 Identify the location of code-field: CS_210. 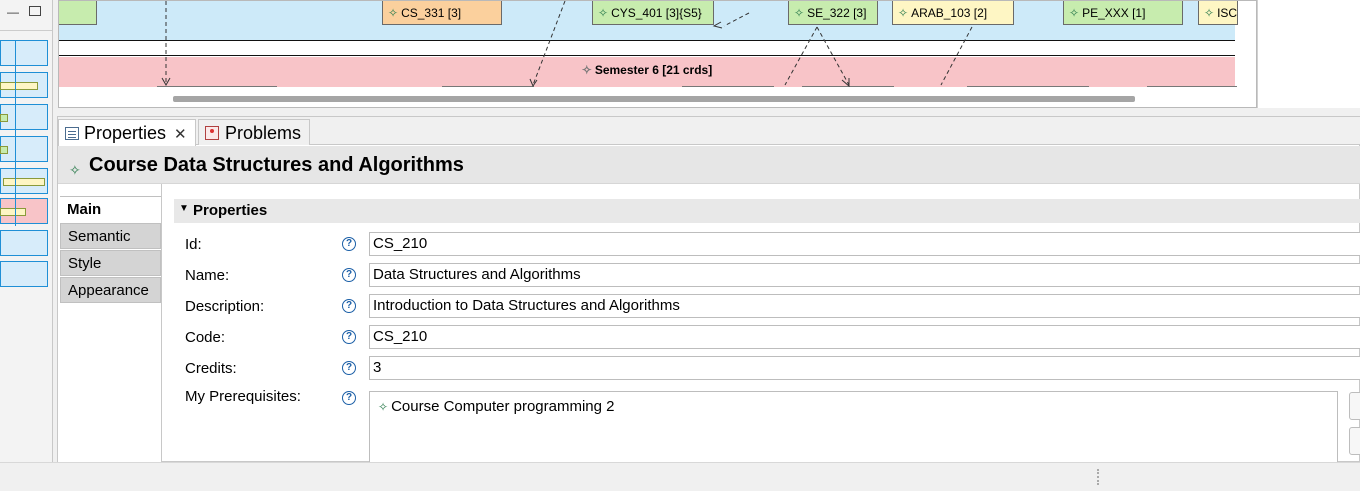
(864, 337).